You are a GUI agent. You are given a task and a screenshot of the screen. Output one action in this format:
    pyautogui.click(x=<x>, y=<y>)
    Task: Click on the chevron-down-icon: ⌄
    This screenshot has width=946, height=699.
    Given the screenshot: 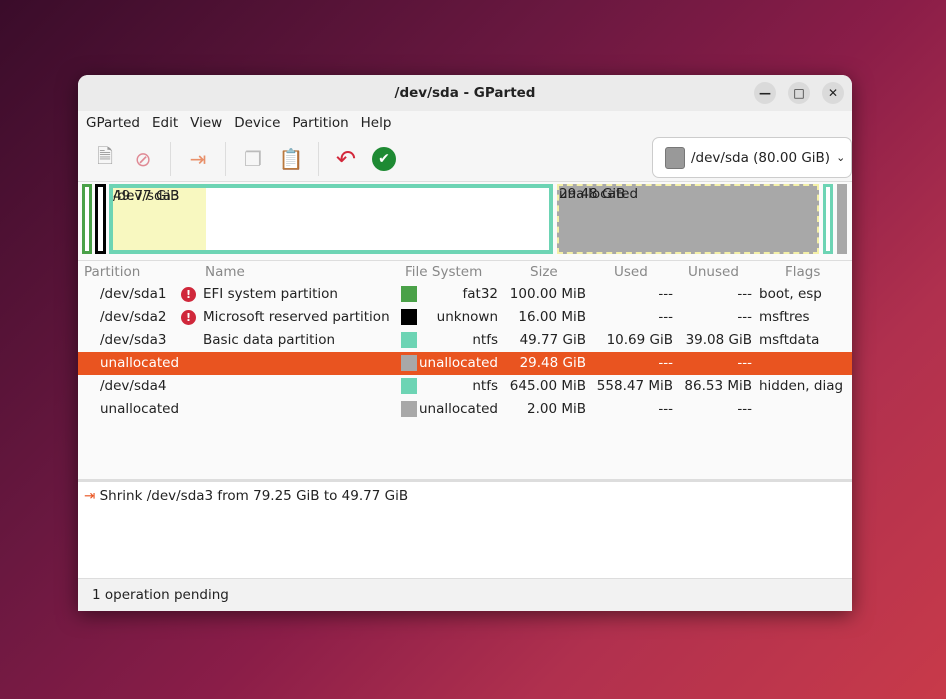 What is the action you would take?
    pyautogui.click(x=841, y=157)
    